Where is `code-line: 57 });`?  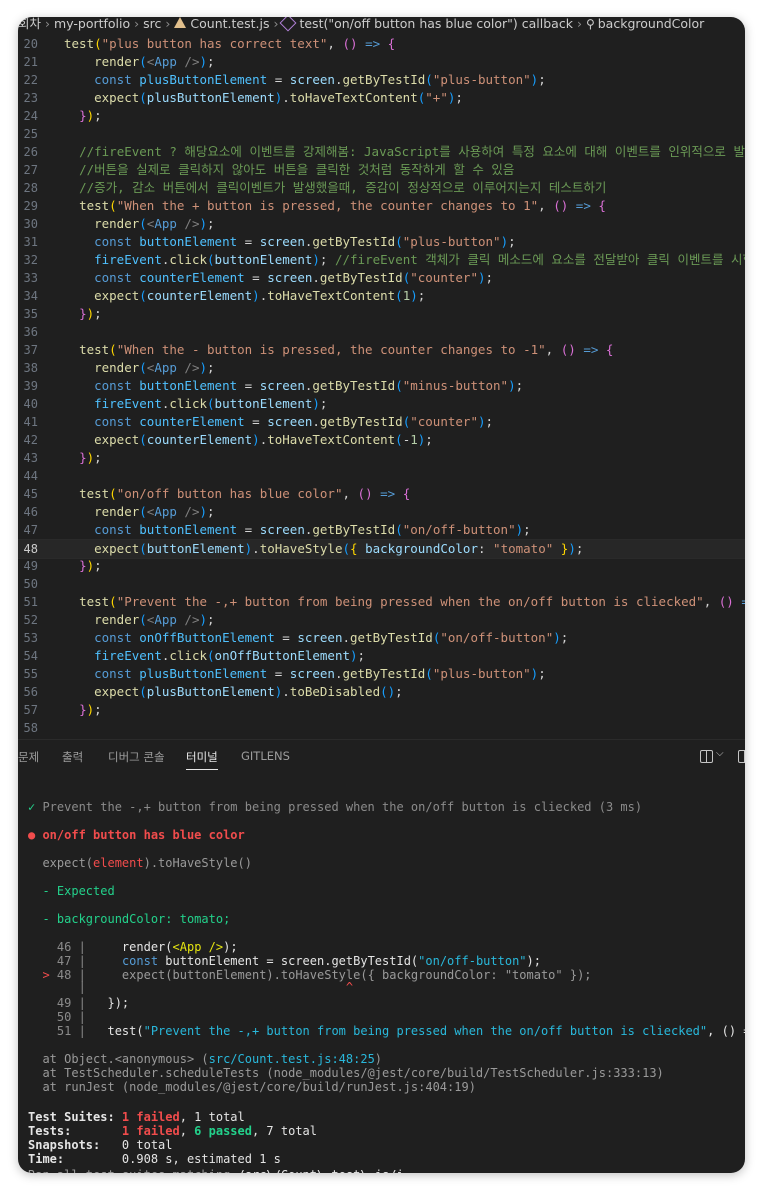
code-line: 57 }); is located at coordinates (381, 710).